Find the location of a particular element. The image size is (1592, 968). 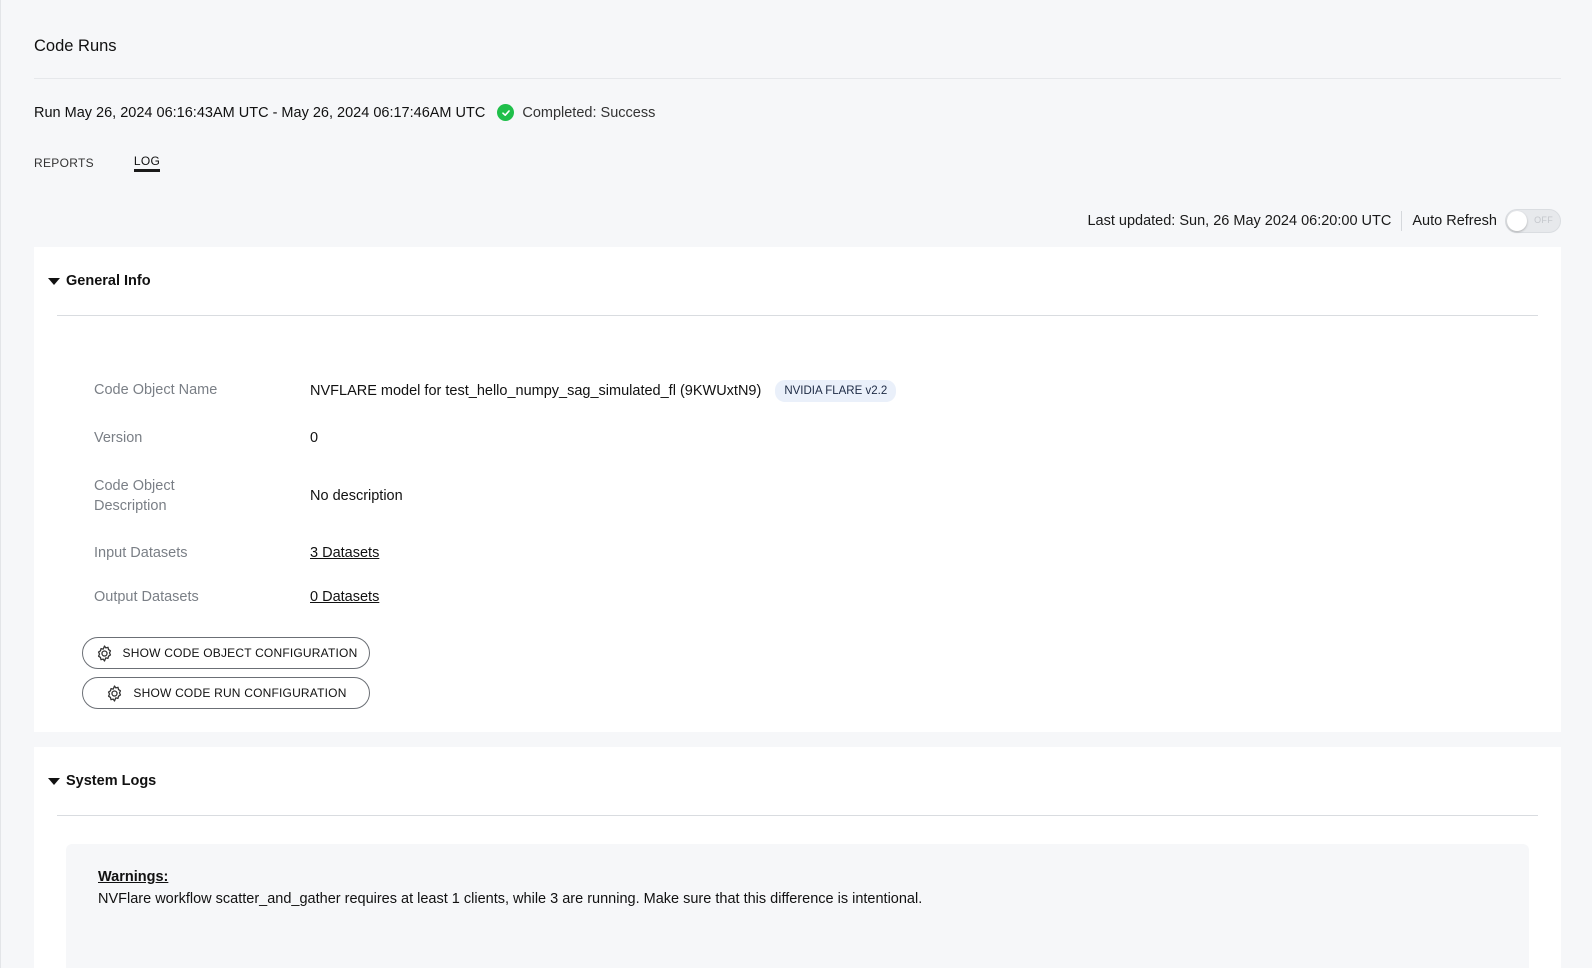

run-status: Completed: Success is located at coordinates (589, 112).